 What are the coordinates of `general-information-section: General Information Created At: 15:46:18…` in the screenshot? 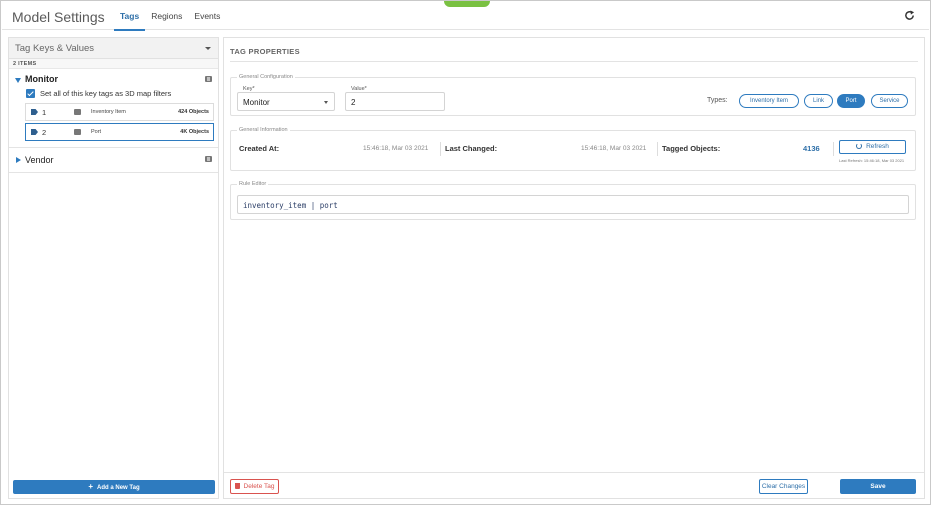 It's located at (573, 149).